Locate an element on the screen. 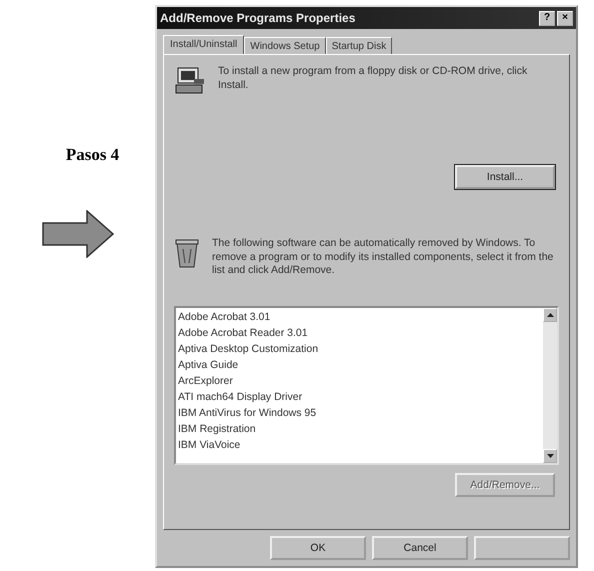  step-caption: Pasos 4 is located at coordinates (93, 155).